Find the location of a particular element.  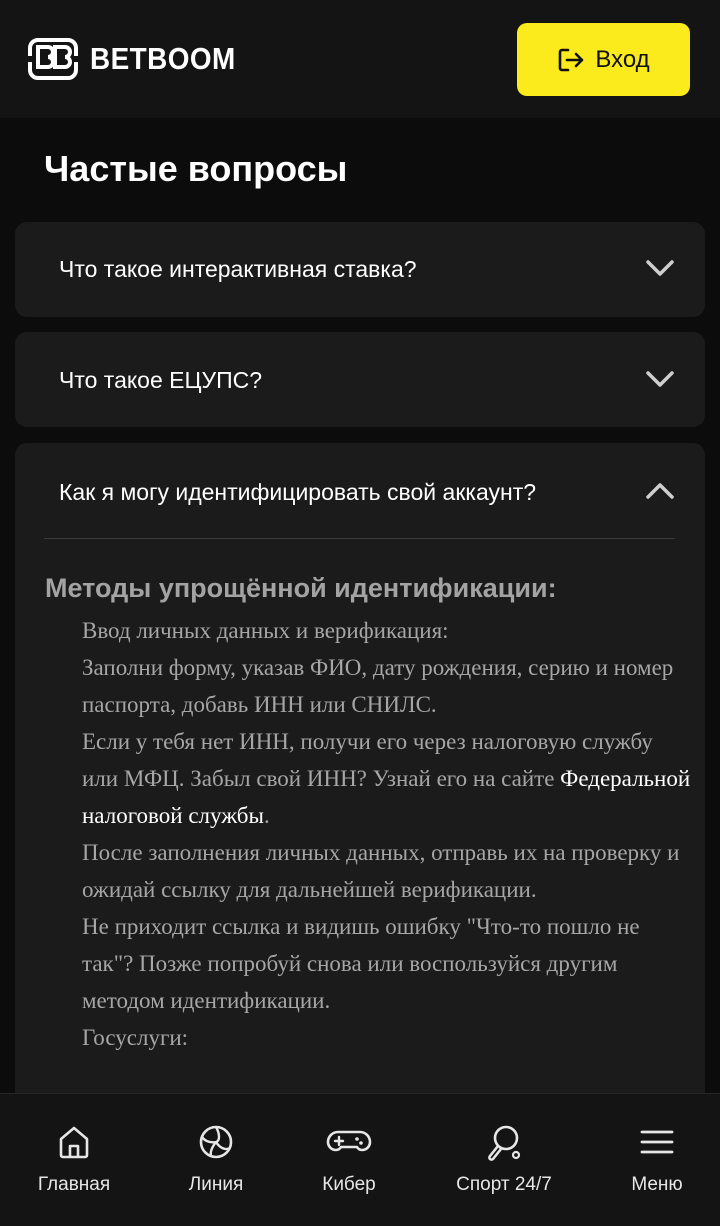

nav-label: Линия is located at coordinates (216, 1184).